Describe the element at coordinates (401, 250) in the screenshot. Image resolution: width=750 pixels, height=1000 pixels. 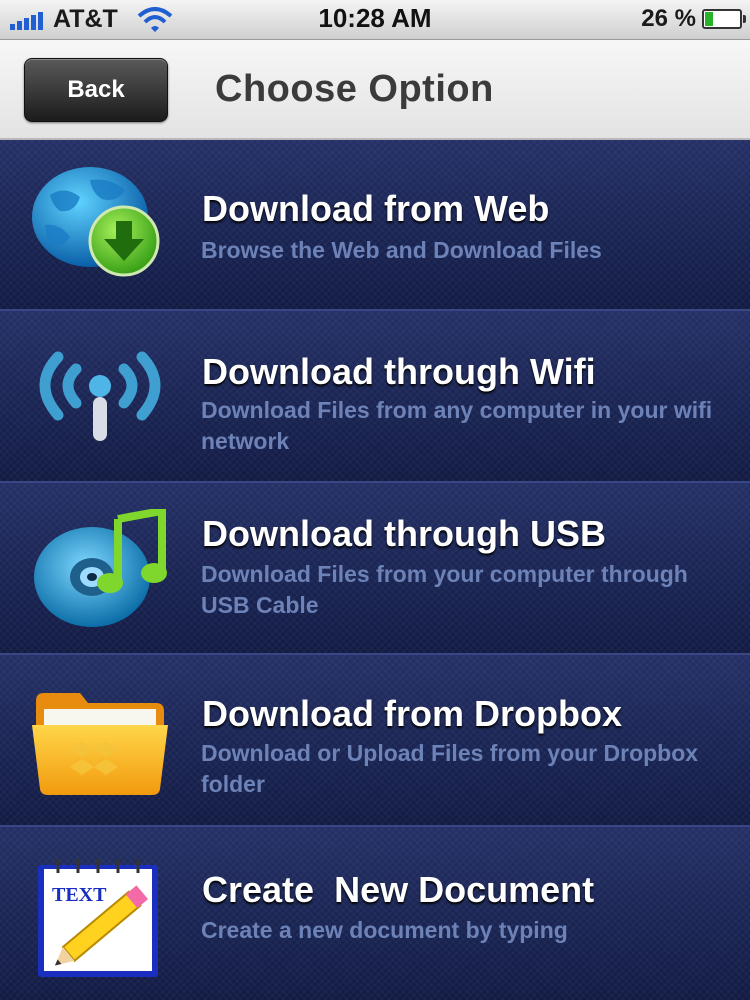
I see `option-description: Browse the Web and Download Files` at that location.